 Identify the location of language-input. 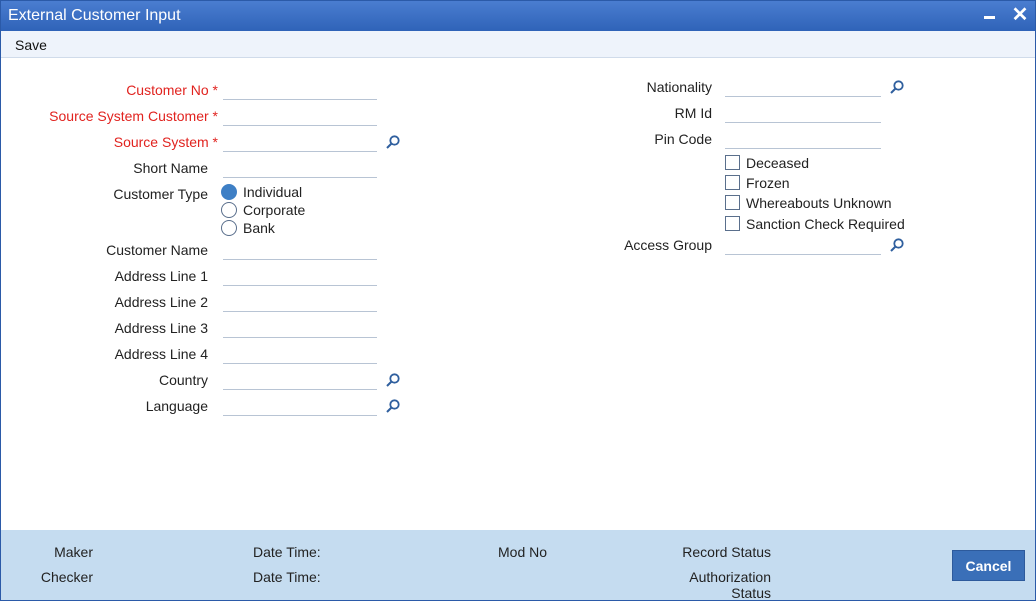
(300, 405).